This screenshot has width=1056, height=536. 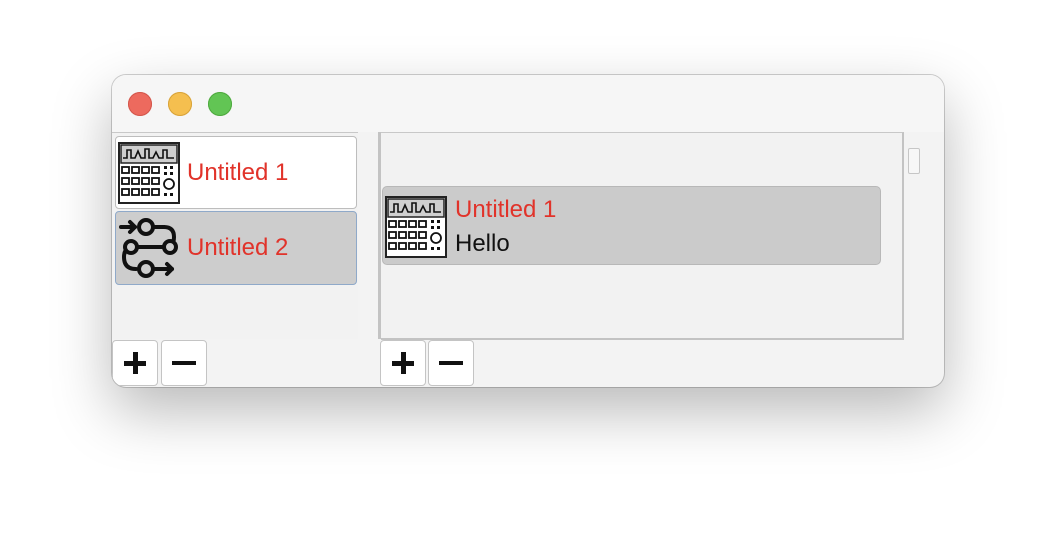 I want to click on title-bar, so click(x=528, y=103).